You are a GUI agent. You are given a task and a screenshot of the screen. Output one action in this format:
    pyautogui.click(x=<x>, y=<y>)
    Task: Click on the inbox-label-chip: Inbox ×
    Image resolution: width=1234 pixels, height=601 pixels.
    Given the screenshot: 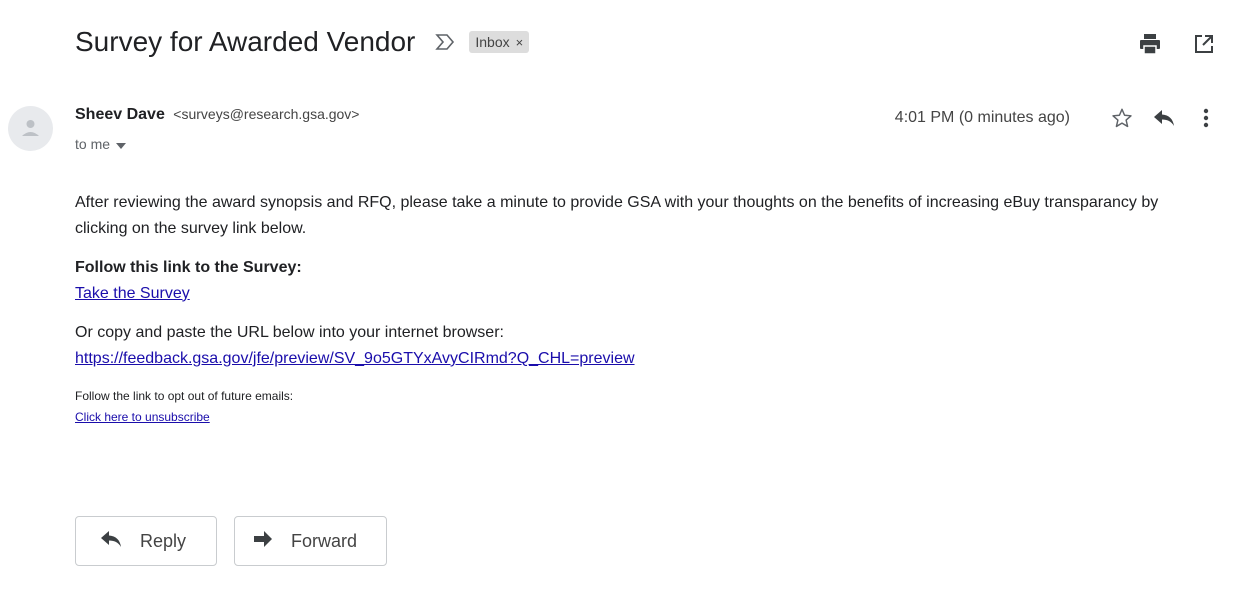 What is the action you would take?
    pyautogui.click(x=499, y=42)
    